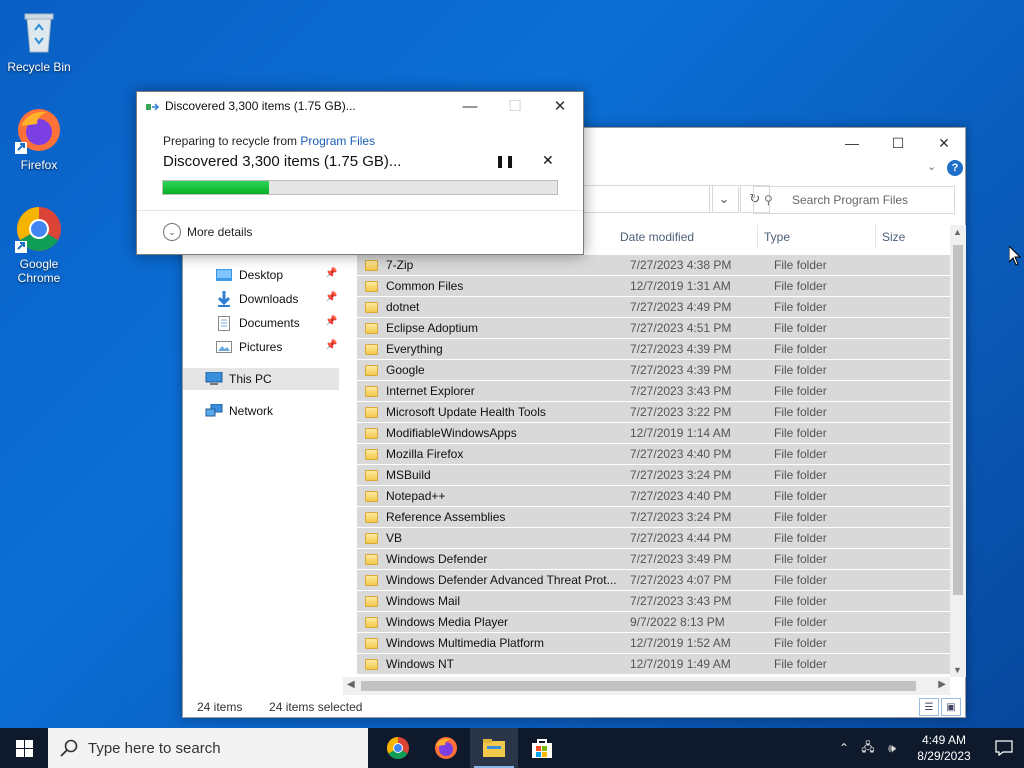 This screenshot has width=1024, height=768. What do you see at coordinates (451, 433) in the screenshot?
I see `row-name: ModifiableWindowsApps` at bounding box center [451, 433].